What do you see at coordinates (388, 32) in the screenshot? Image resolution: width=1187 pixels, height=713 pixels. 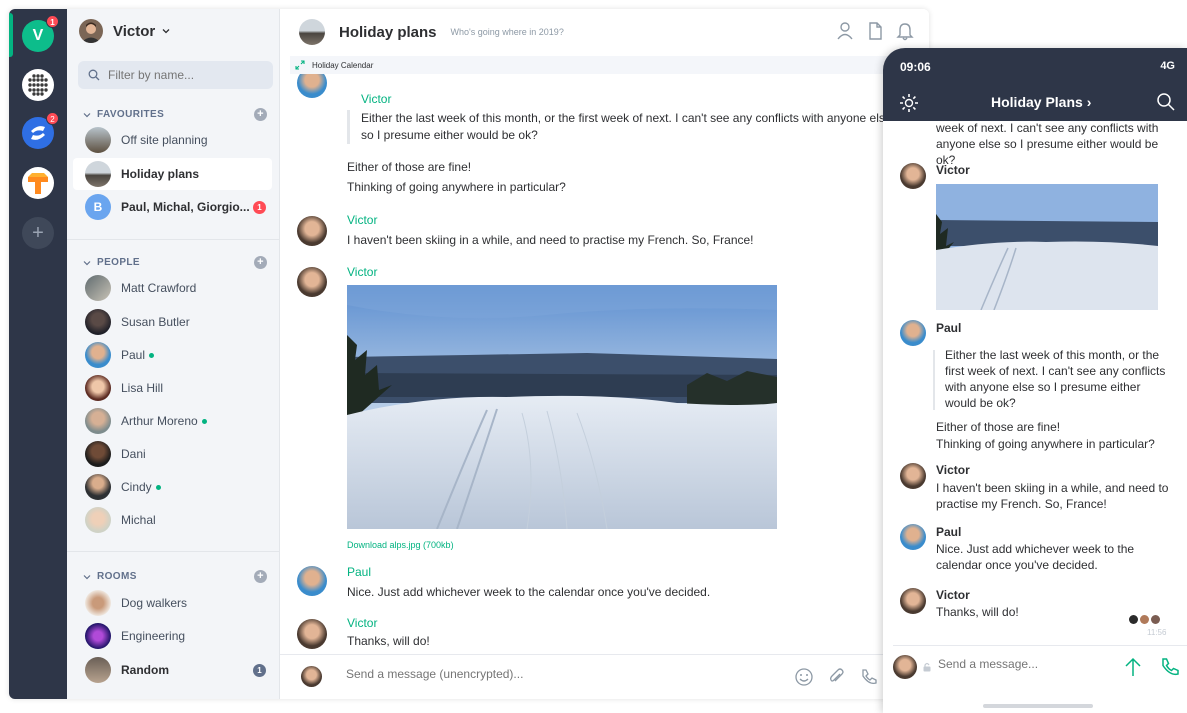 I see `room-title: Holiday plans` at bounding box center [388, 32].